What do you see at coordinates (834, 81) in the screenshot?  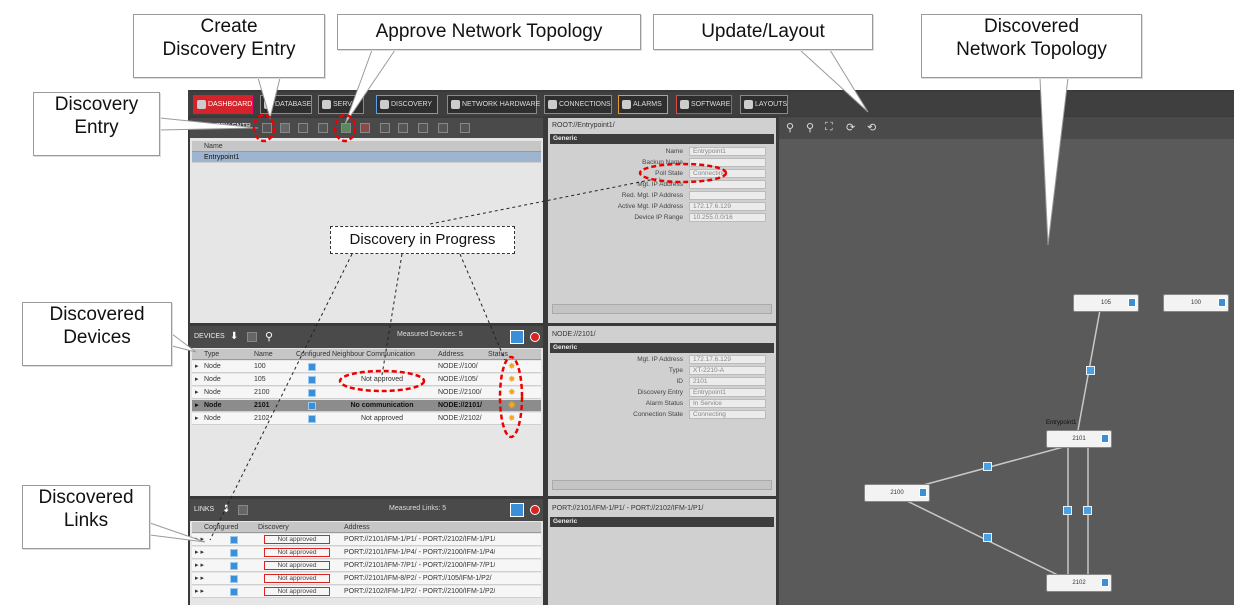 I see `callout-pointer-update` at bounding box center [834, 81].